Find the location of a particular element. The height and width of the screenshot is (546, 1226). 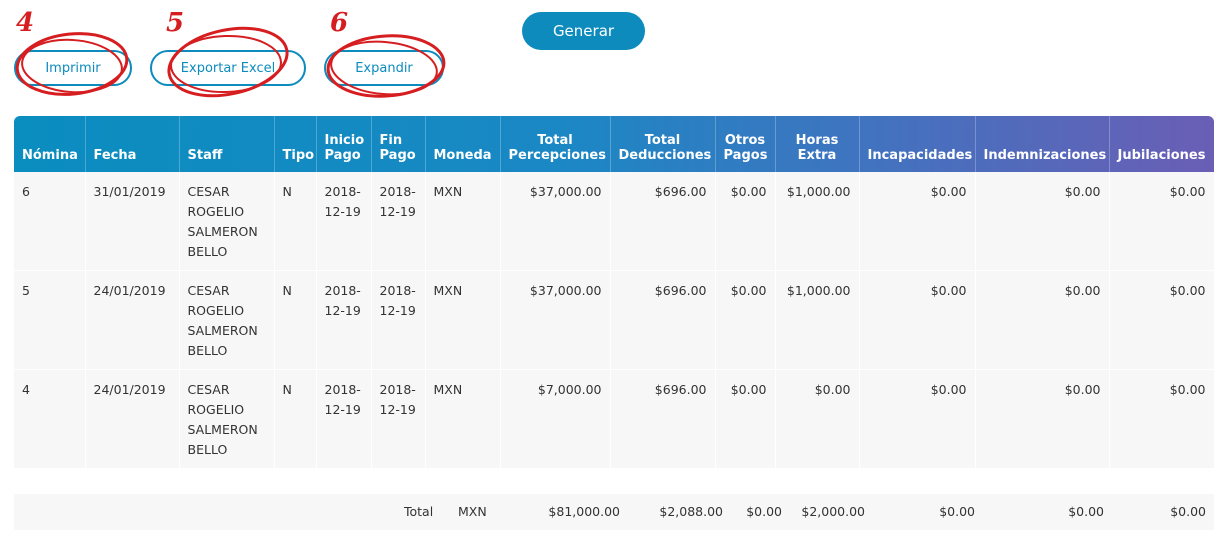

annotation-number-6: 6 is located at coordinates (339, 23).